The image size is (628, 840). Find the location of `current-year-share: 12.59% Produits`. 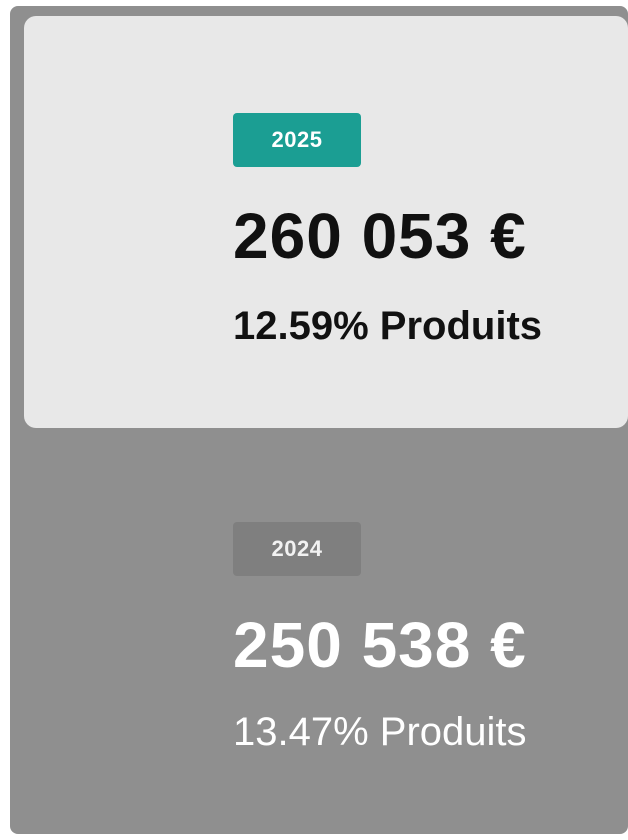

current-year-share: 12.59% Produits is located at coordinates (388, 326).